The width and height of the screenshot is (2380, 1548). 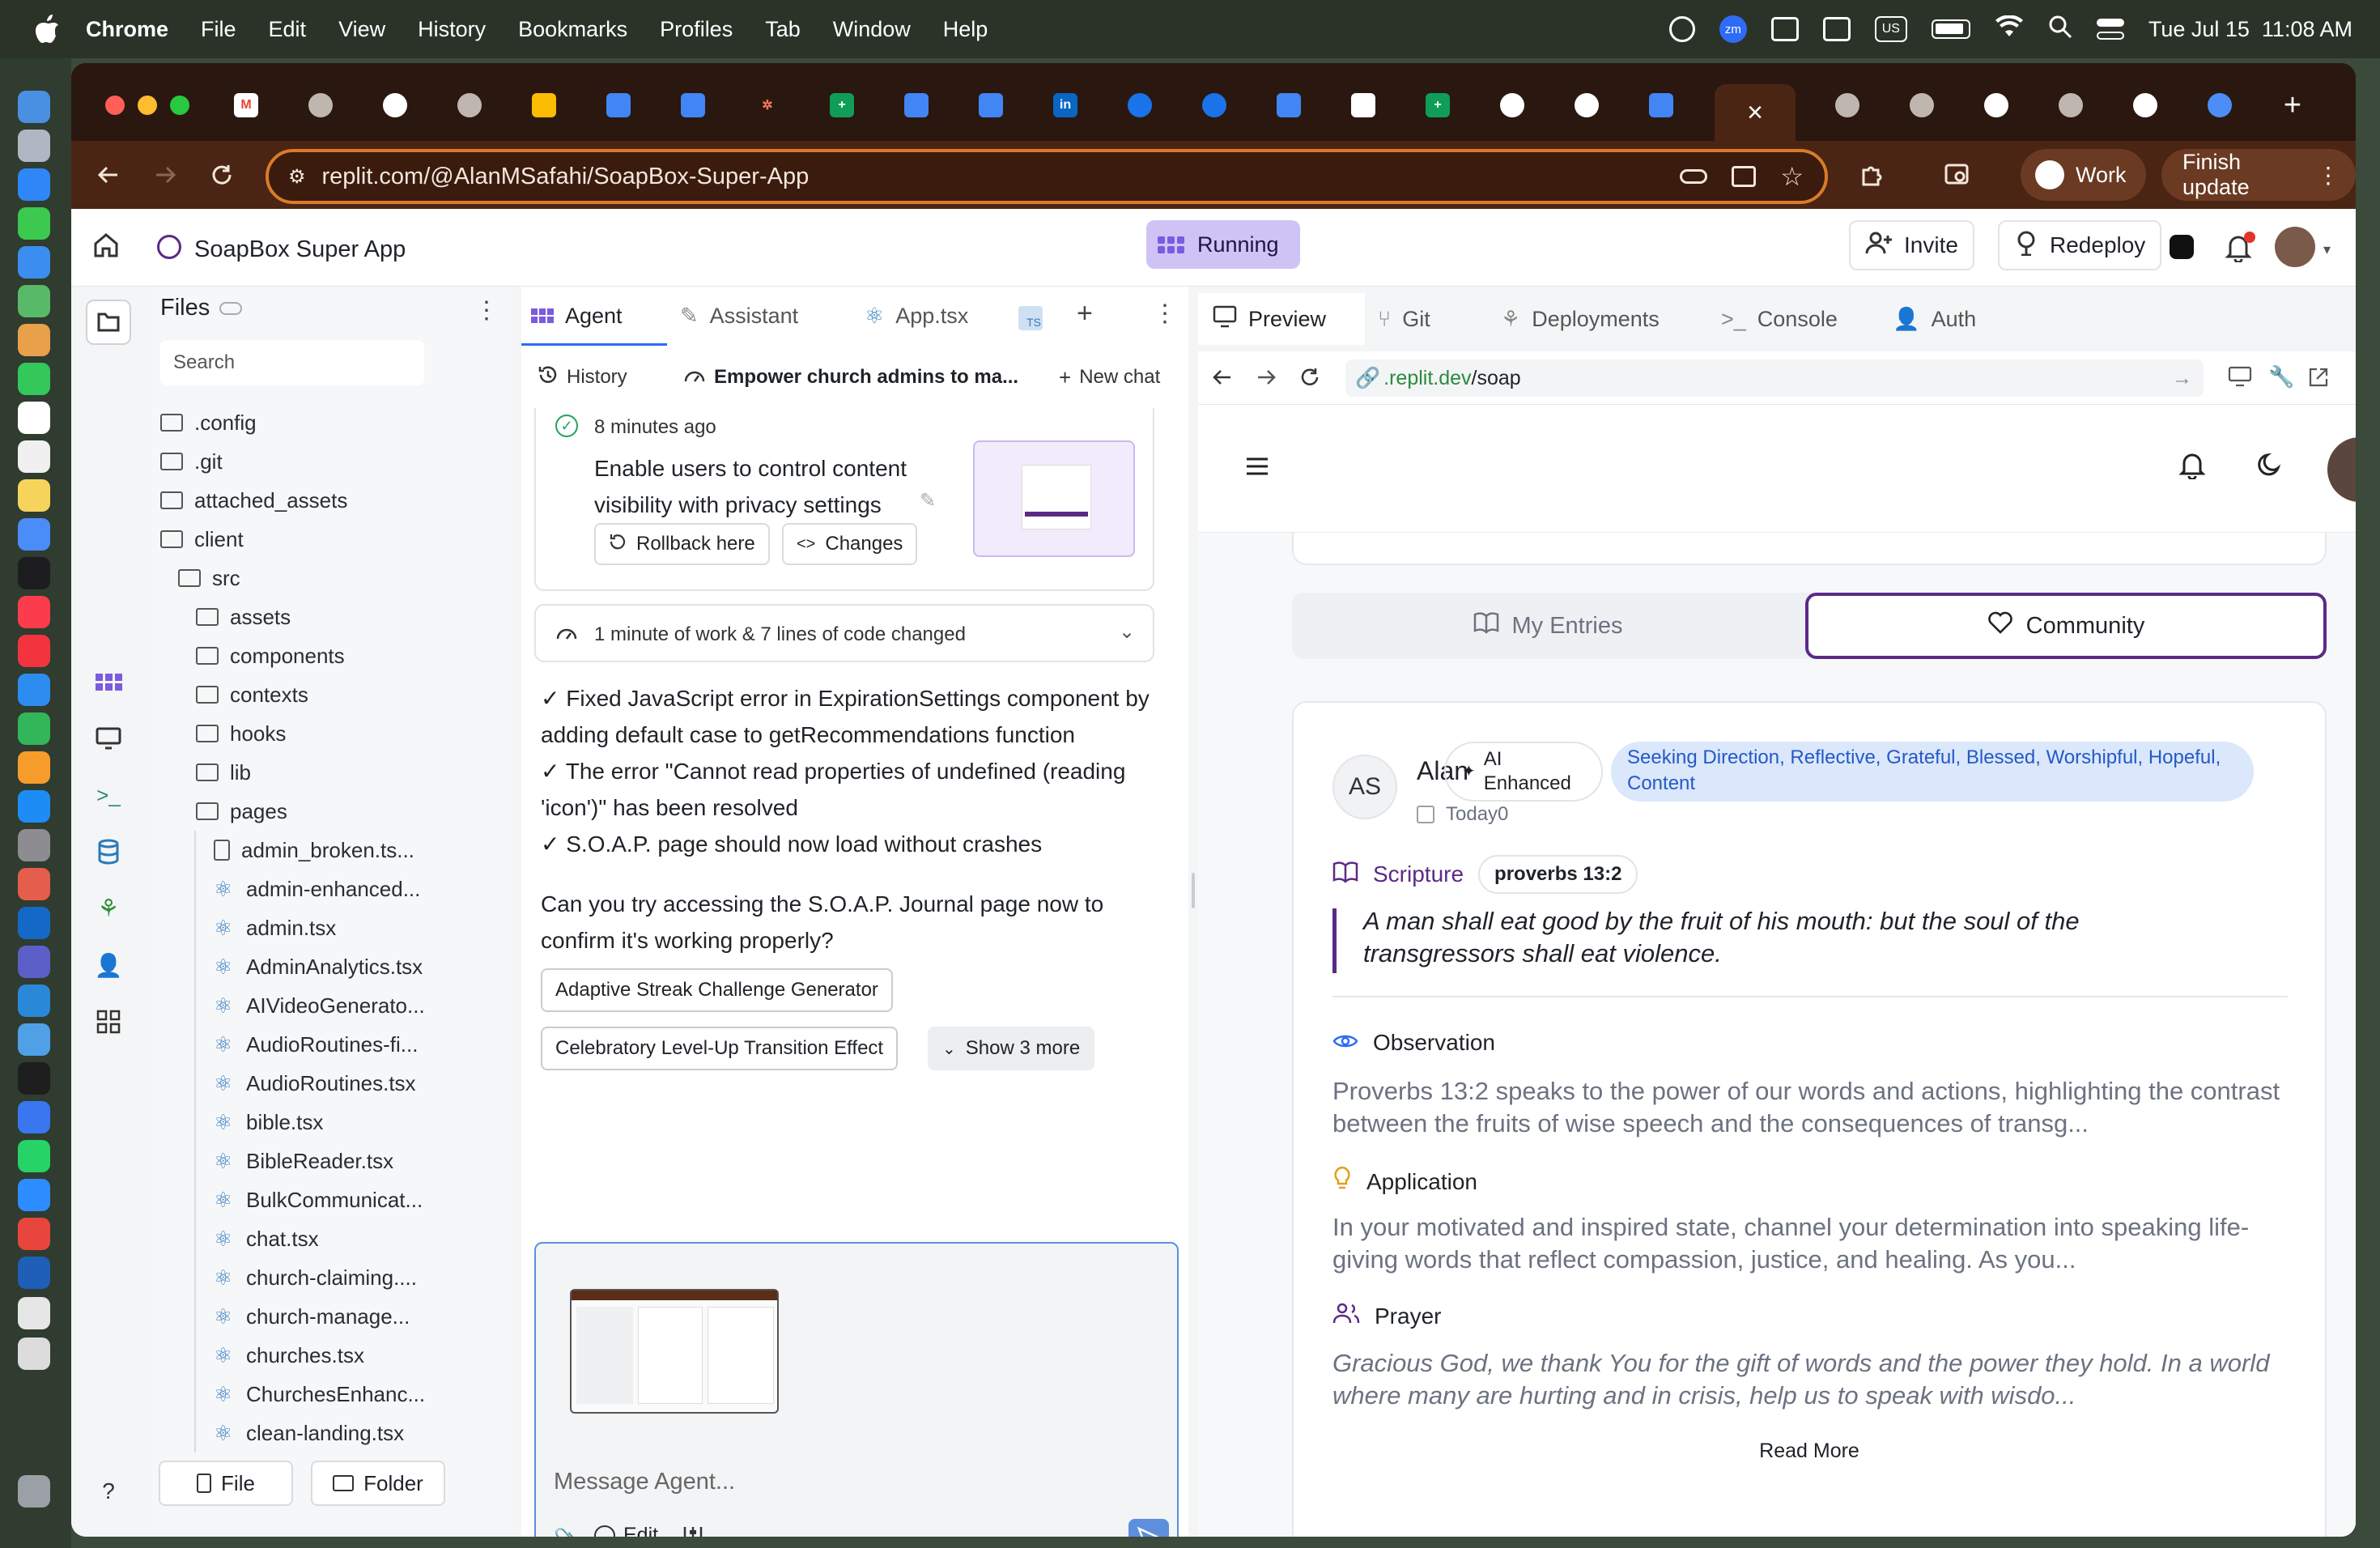 What do you see at coordinates (856, 1390) in the screenshot?
I see `message-composer: Message Agent... 📎 Edit` at bounding box center [856, 1390].